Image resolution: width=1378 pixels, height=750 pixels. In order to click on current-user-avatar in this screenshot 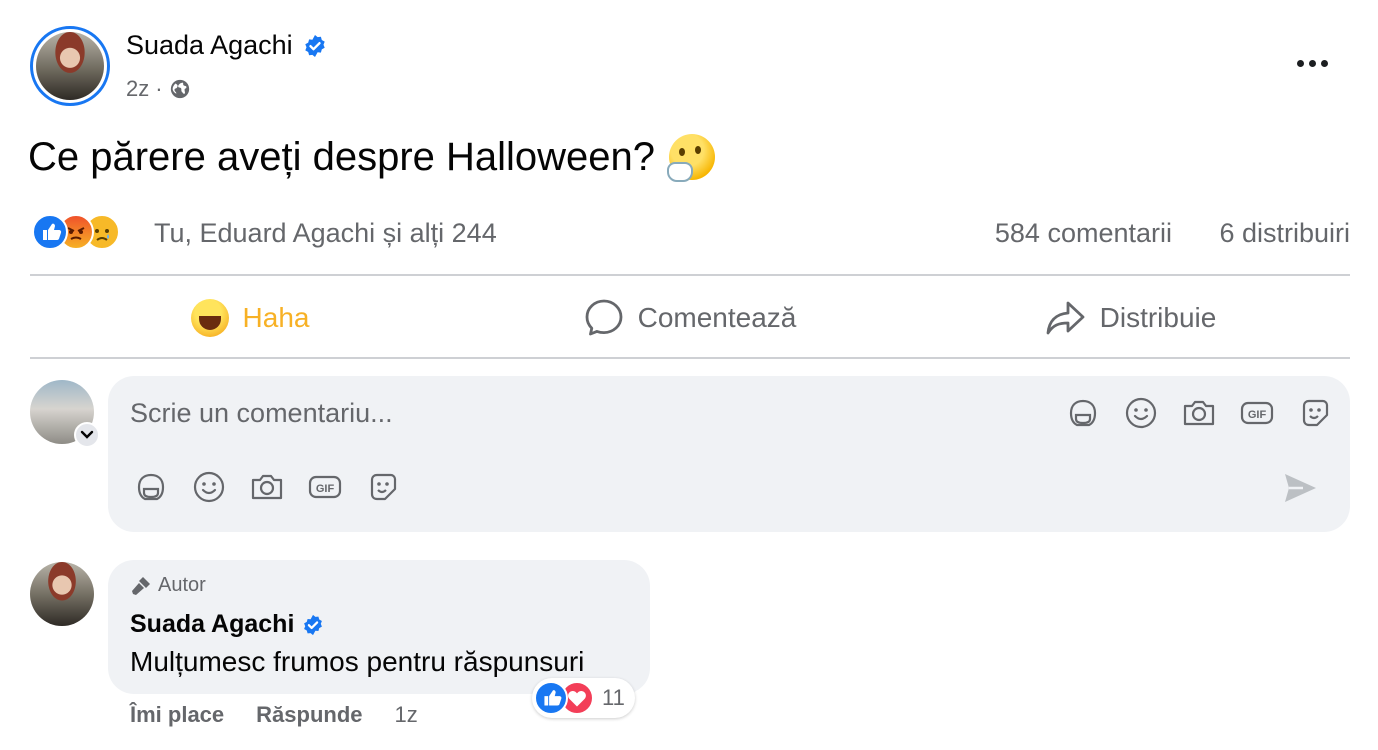, I will do `click(65, 414)`.